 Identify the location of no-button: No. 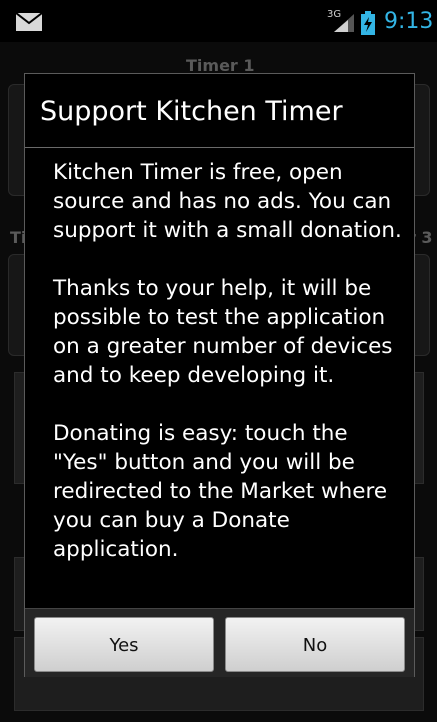
(315, 644).